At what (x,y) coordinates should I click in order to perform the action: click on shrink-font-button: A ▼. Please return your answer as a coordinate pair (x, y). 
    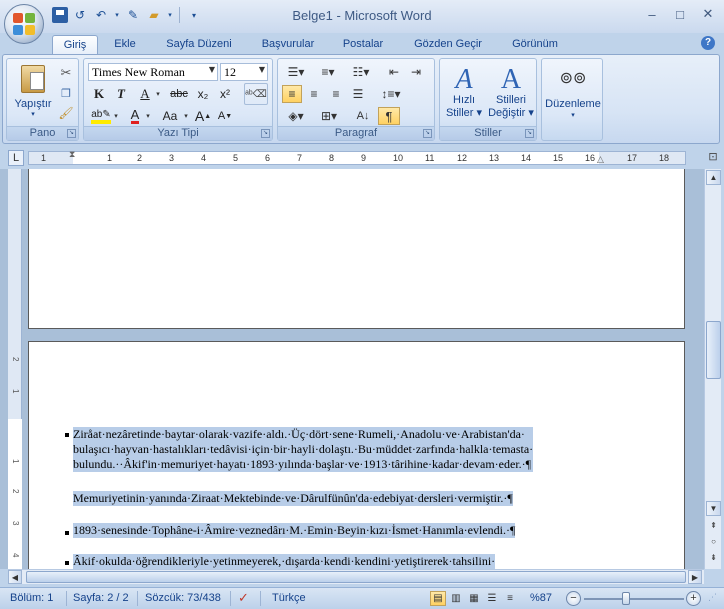
    Looking at the image, I should click on (225, 116).